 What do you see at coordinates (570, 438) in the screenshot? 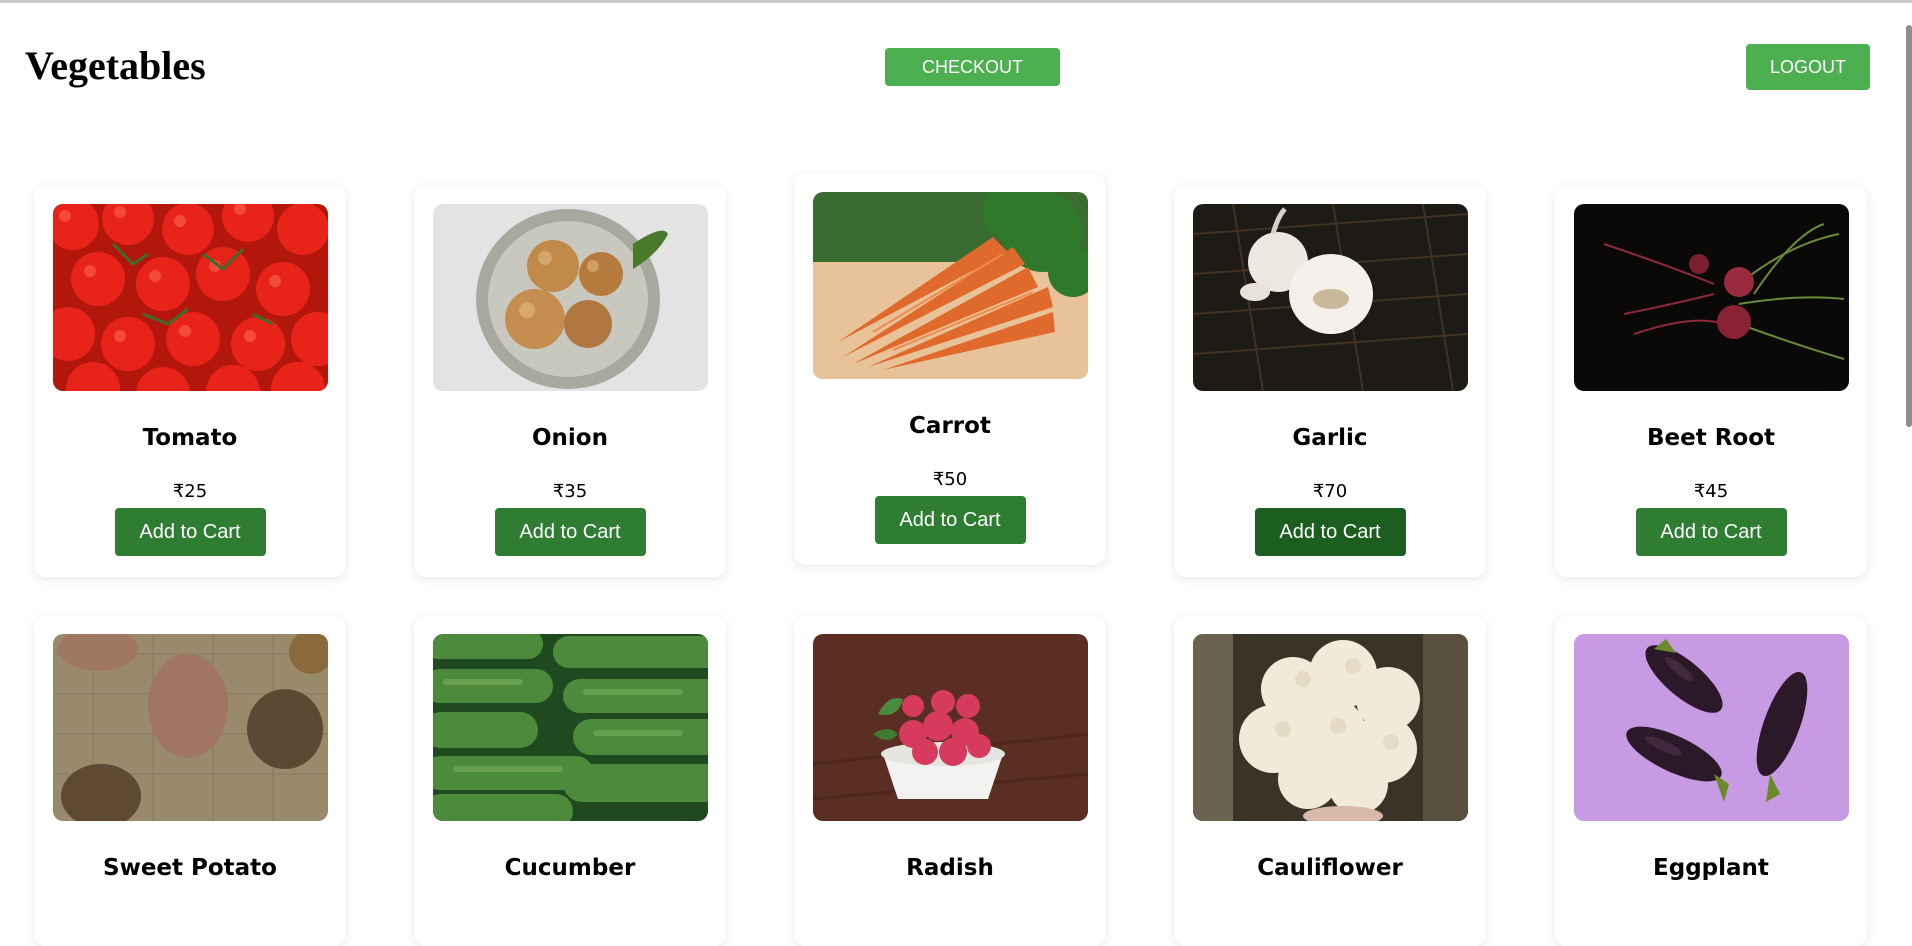
I see `product-name: Onion` at bounding box center [570, 438].